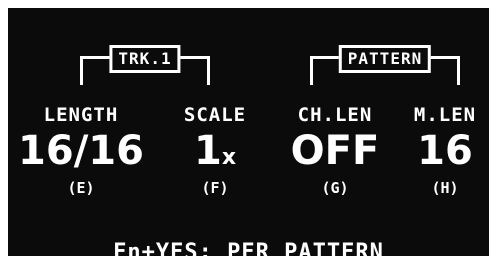  I want to click on param-ch-len: CH.LEN OFF (G), so click(335, 150).